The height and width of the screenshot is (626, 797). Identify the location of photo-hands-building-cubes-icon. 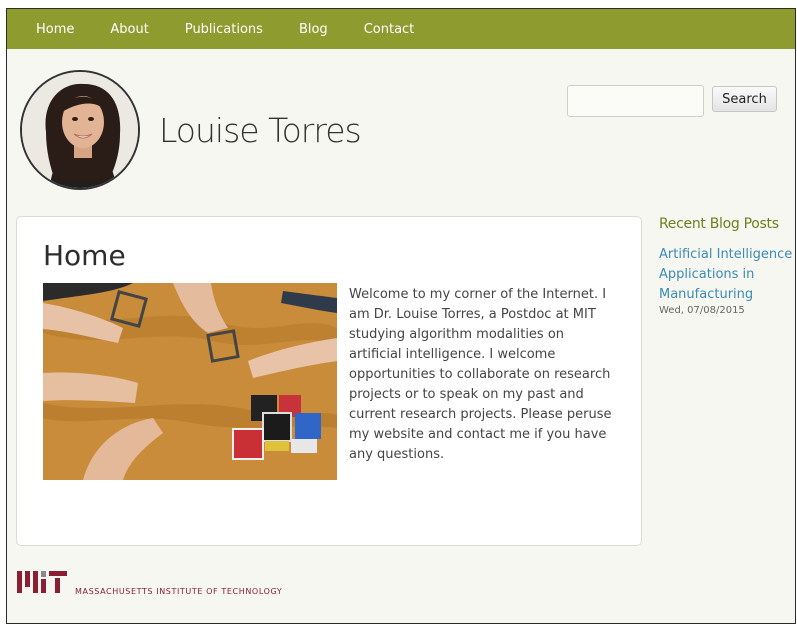
(190, 381).